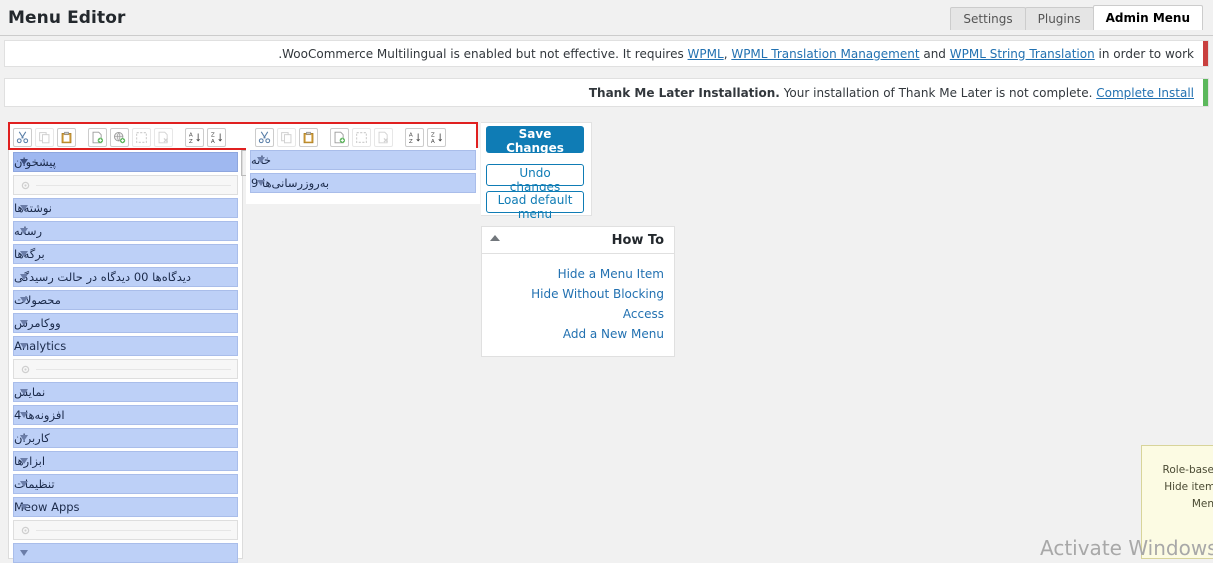  What do you see at coordinates (934, 53) in the screenshot?
I see `notice-error-mid2: and` at bounding box center [934, 53].